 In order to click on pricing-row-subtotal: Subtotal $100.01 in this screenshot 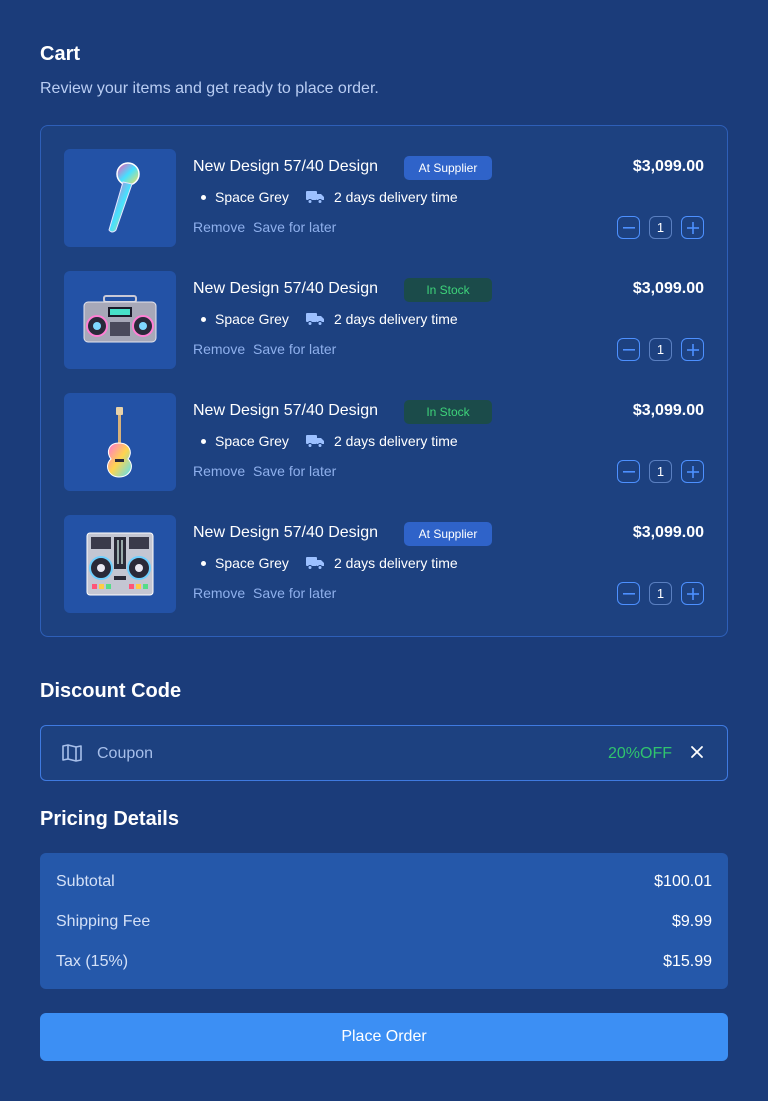, I will do `click(384, 882)`.